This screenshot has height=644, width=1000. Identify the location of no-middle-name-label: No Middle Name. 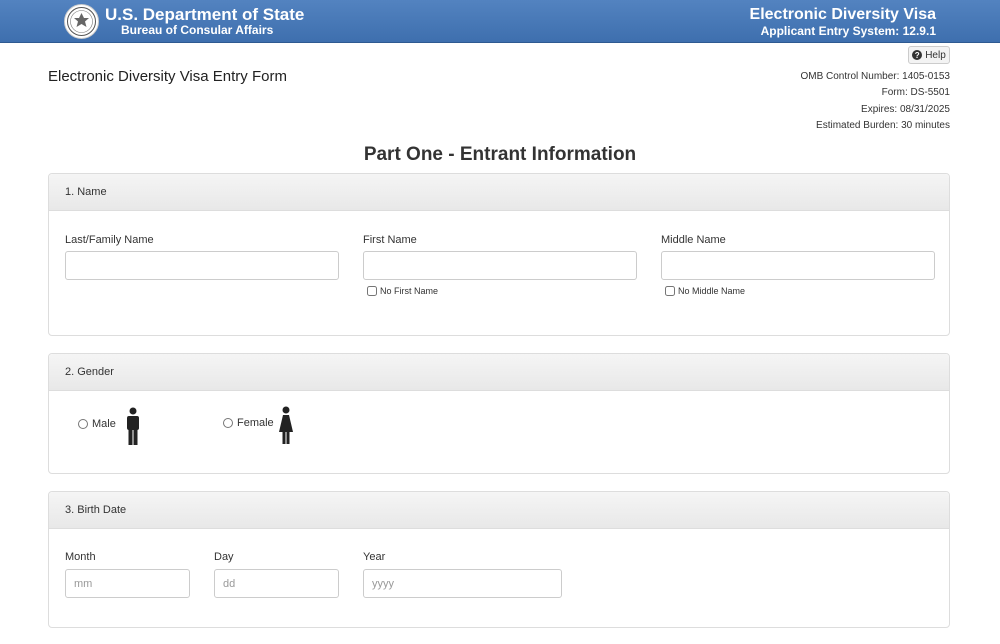
(712, 291).